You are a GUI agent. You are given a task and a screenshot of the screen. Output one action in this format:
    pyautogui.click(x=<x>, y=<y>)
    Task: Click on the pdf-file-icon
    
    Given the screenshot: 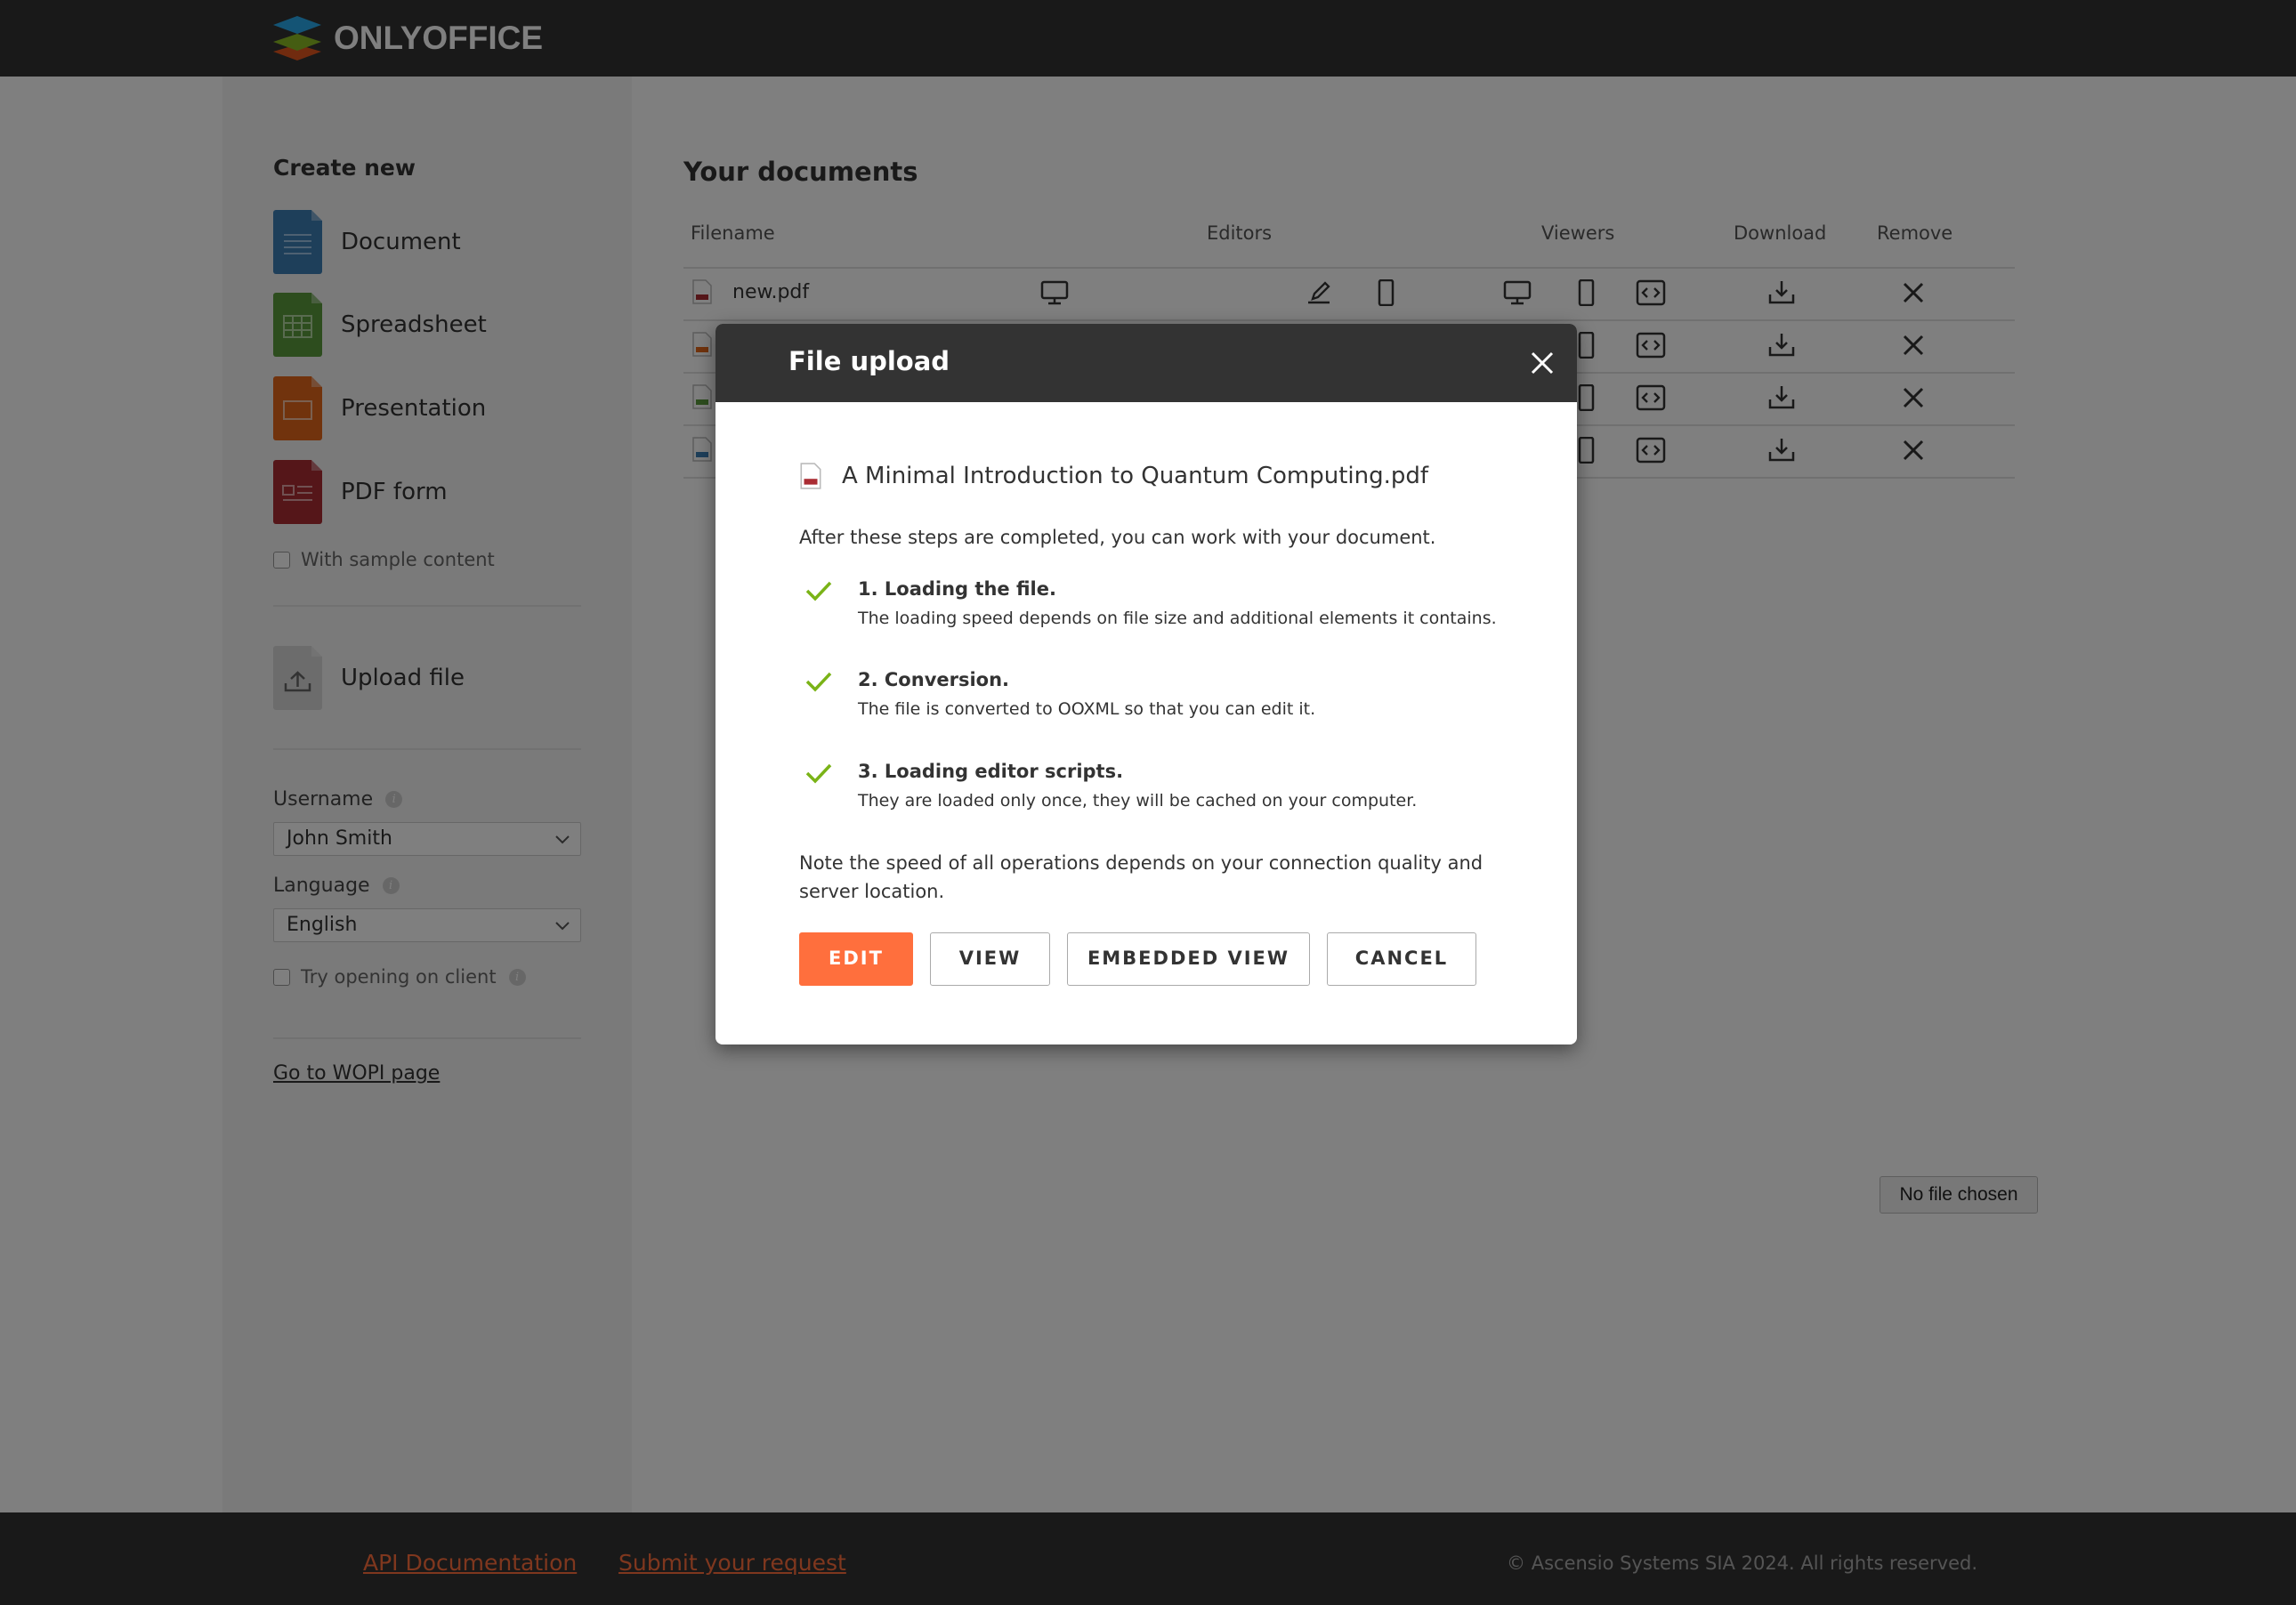 What is the action you would take?
    pyautogui.click(x=810, y=476)
    